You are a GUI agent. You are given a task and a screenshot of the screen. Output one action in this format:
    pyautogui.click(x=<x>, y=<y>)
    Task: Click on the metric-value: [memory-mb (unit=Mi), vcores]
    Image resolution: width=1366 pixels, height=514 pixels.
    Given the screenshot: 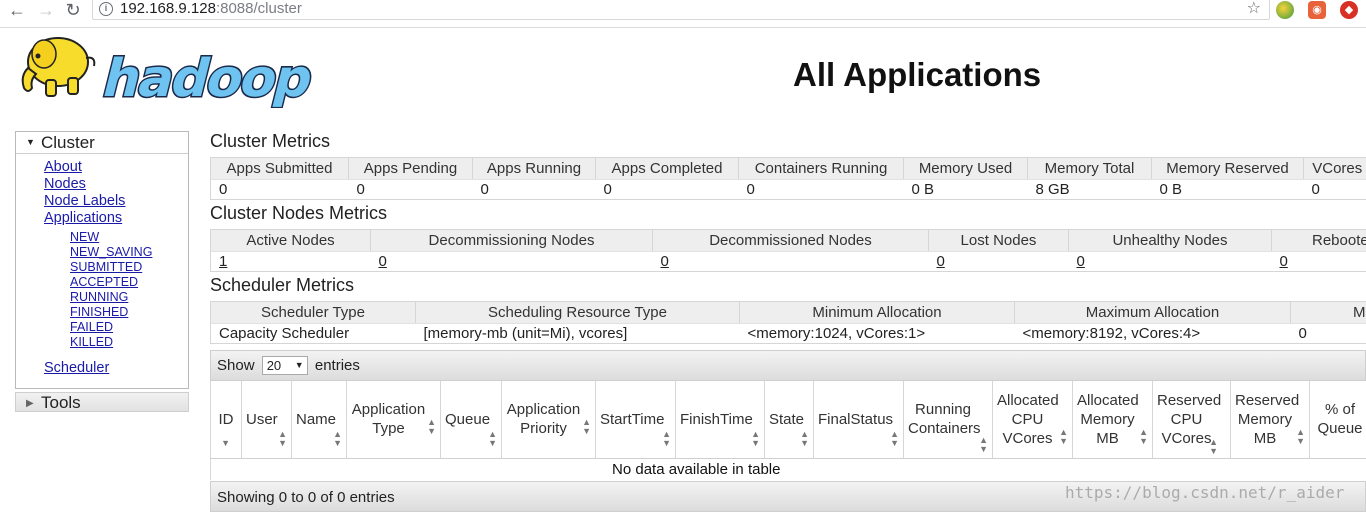 What is the action you would take?
    pyautogui.click(x=578, y=334)
    